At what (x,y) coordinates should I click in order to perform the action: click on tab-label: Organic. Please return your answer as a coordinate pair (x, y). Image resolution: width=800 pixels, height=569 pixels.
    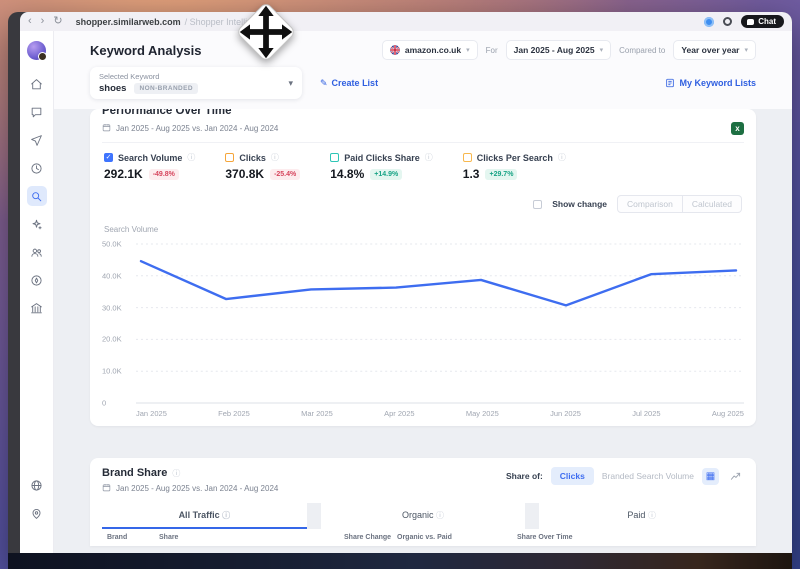
    Looking at the image, I should click on (417, 515).